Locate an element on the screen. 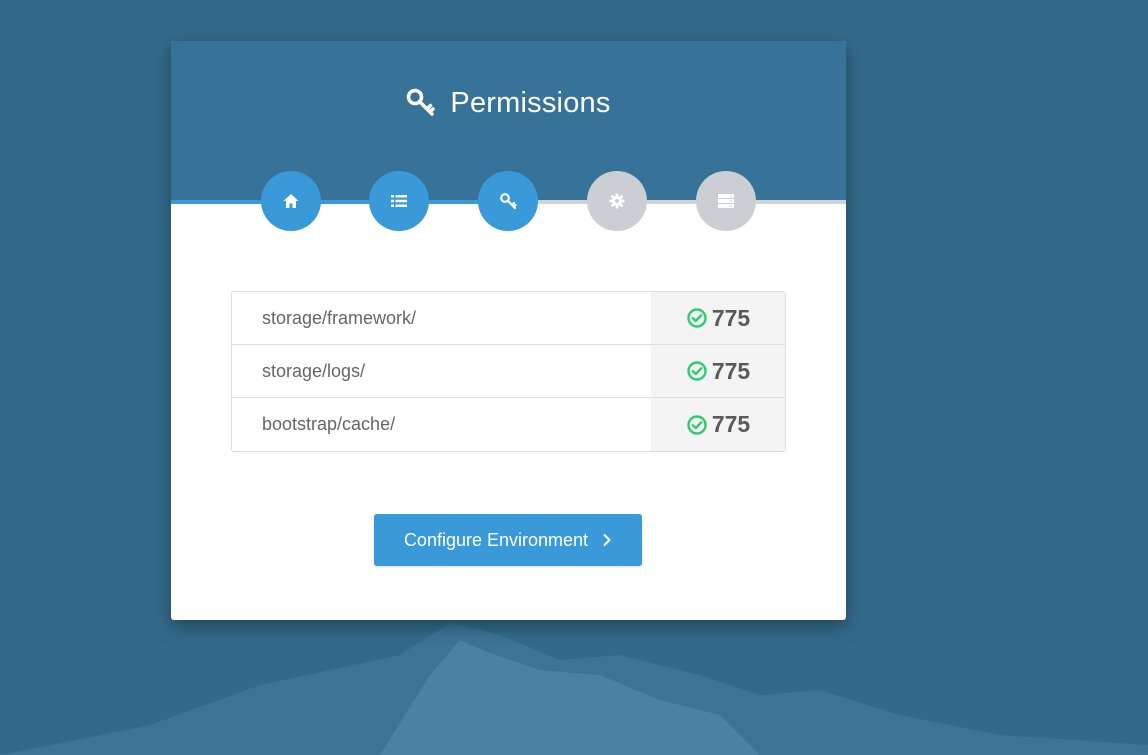 Image resolution: width=1148 pixels, height=755 pixels. list-icon is located at coordinates (399, 201).